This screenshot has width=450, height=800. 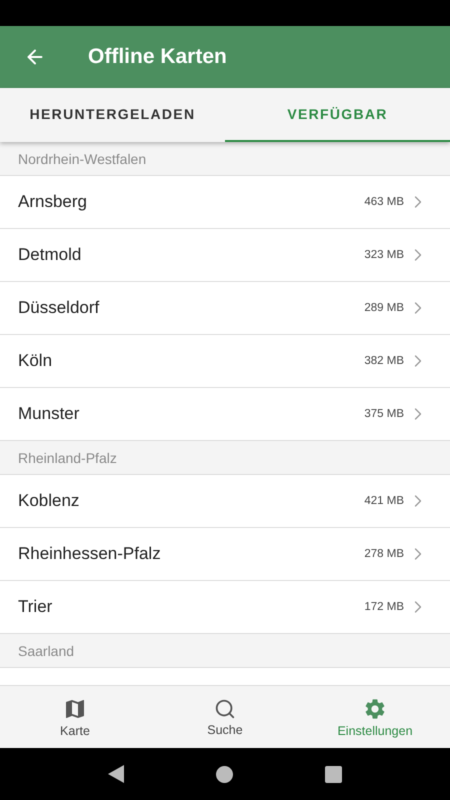 I want to click on region-name: Düsseldorf, so click(x=59, y=308).